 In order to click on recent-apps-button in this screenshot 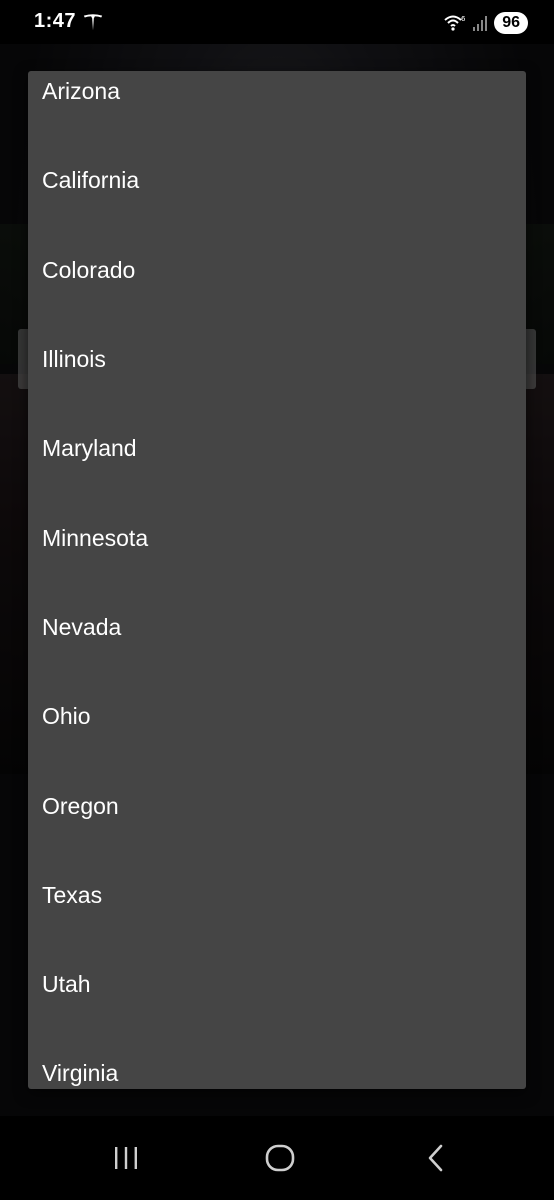, I will do `click(126, 1158)`.